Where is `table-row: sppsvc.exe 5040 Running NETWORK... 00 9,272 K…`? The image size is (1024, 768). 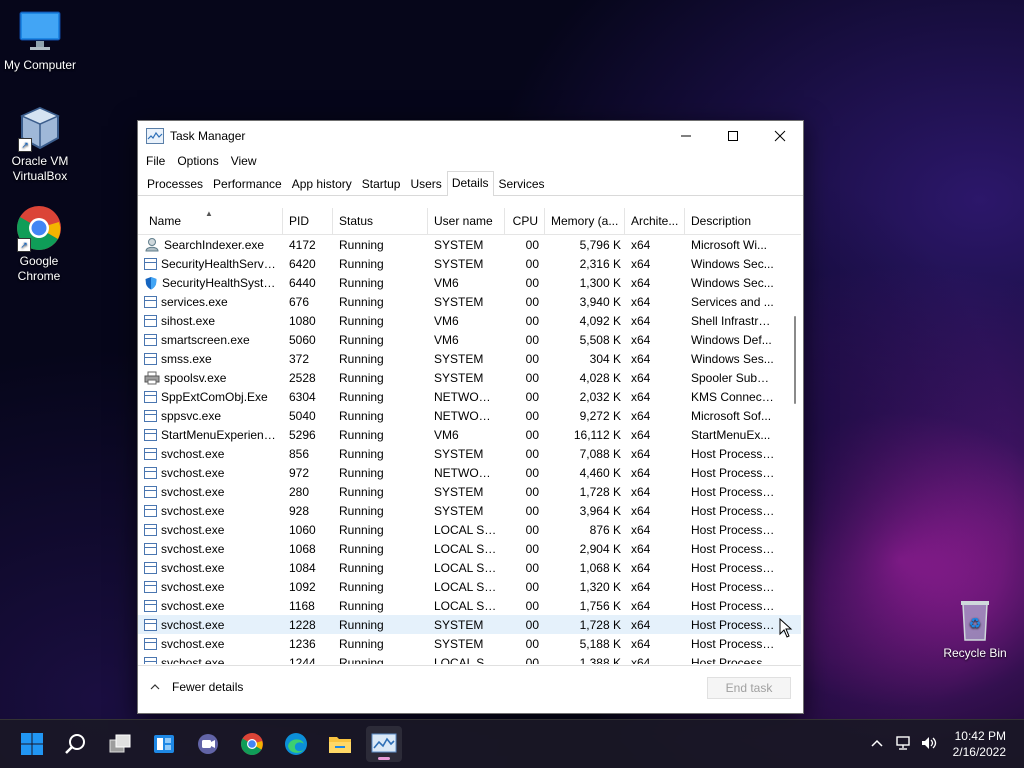 table-row: sppsvc.exe 5040 Running NETWORK... 00 9,272 K… is located at coordinates (469, 415).